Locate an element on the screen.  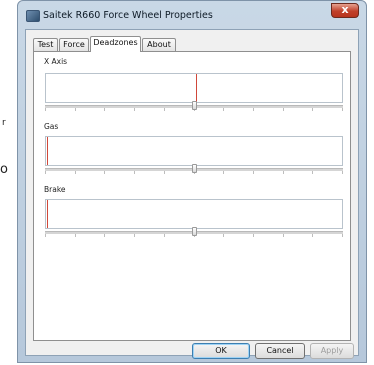
brake-deadzone-display is located at coordinates (194, 214).